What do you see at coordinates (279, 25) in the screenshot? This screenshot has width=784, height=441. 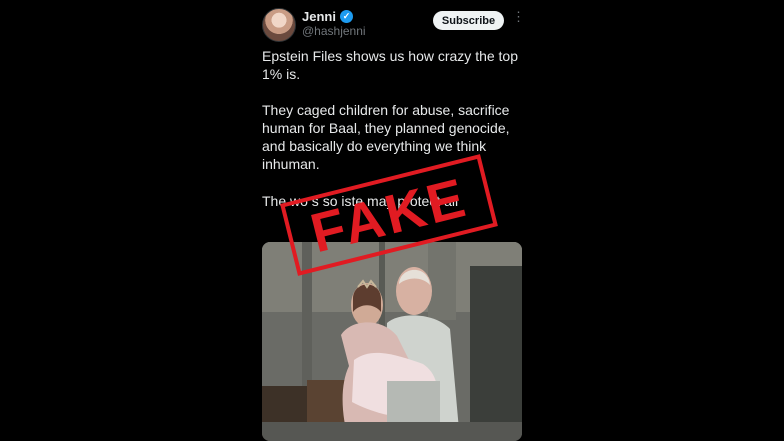 I see `user-avatar` at bounding box center [279, 25].